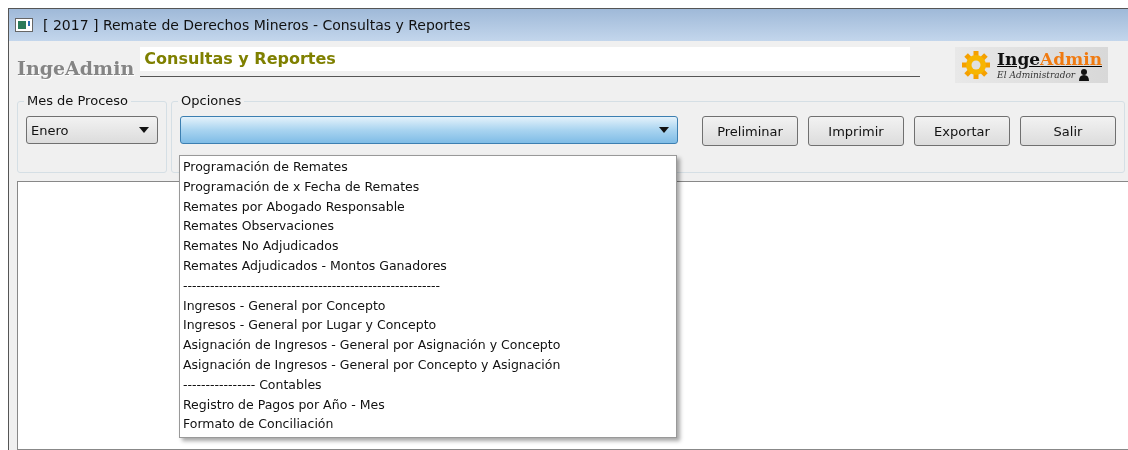 The width and height of the screenshot is (1128, 450). What do you see at coordinates (429, 305) in the screenshot?
I see `option-item: Ingresos - General por Concepto` at bounding box center [429, 305].